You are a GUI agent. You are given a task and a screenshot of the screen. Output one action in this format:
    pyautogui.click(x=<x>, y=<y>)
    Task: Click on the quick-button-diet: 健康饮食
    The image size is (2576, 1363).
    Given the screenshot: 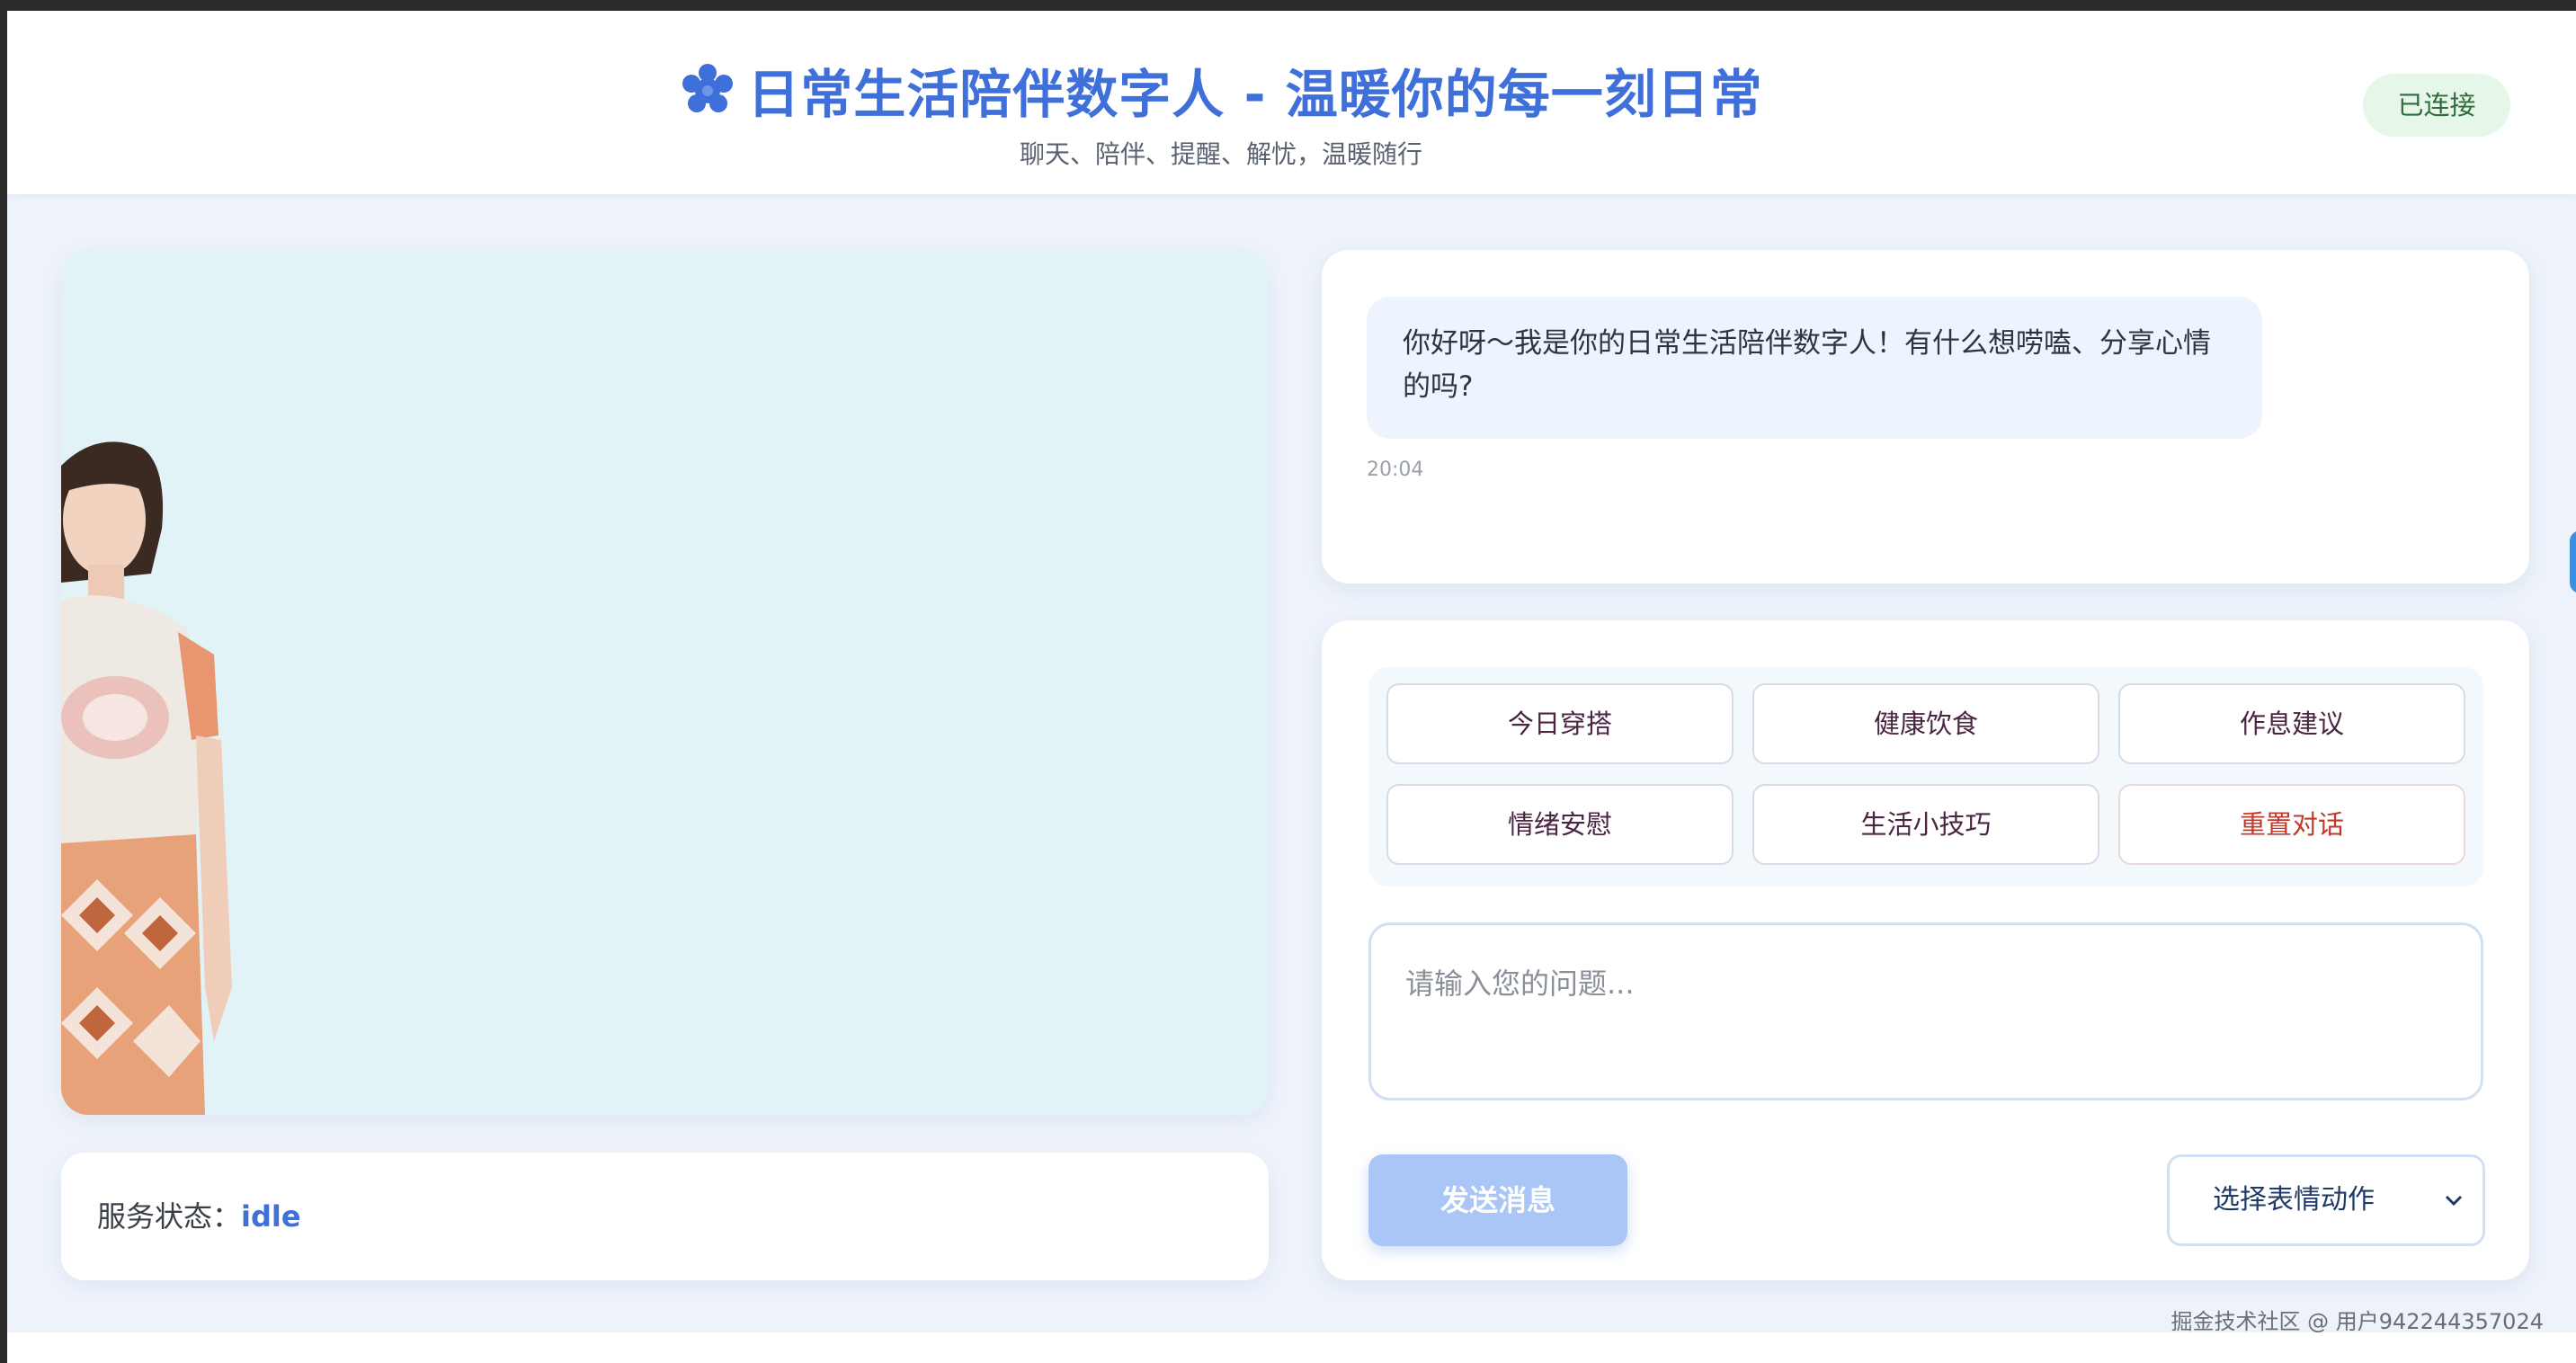 What is the action you would take?
    pyautogui.click(x=1926, y=723)
    